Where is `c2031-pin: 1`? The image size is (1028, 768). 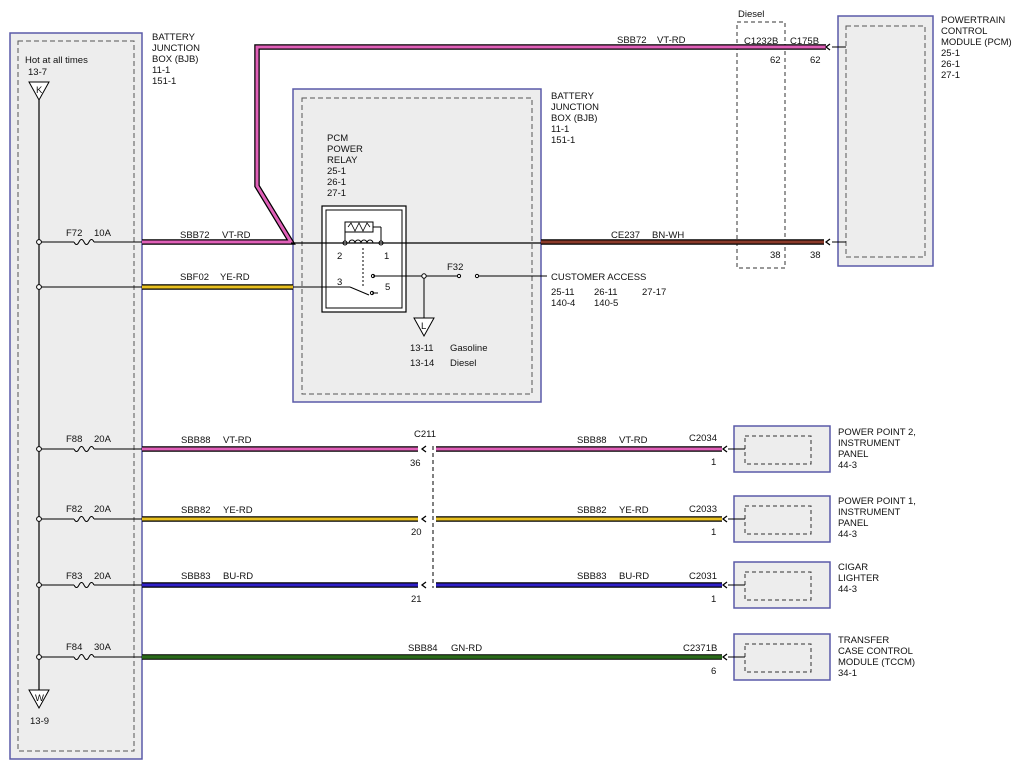 c2031-pin: 1 is located at coordinates (713, 599).